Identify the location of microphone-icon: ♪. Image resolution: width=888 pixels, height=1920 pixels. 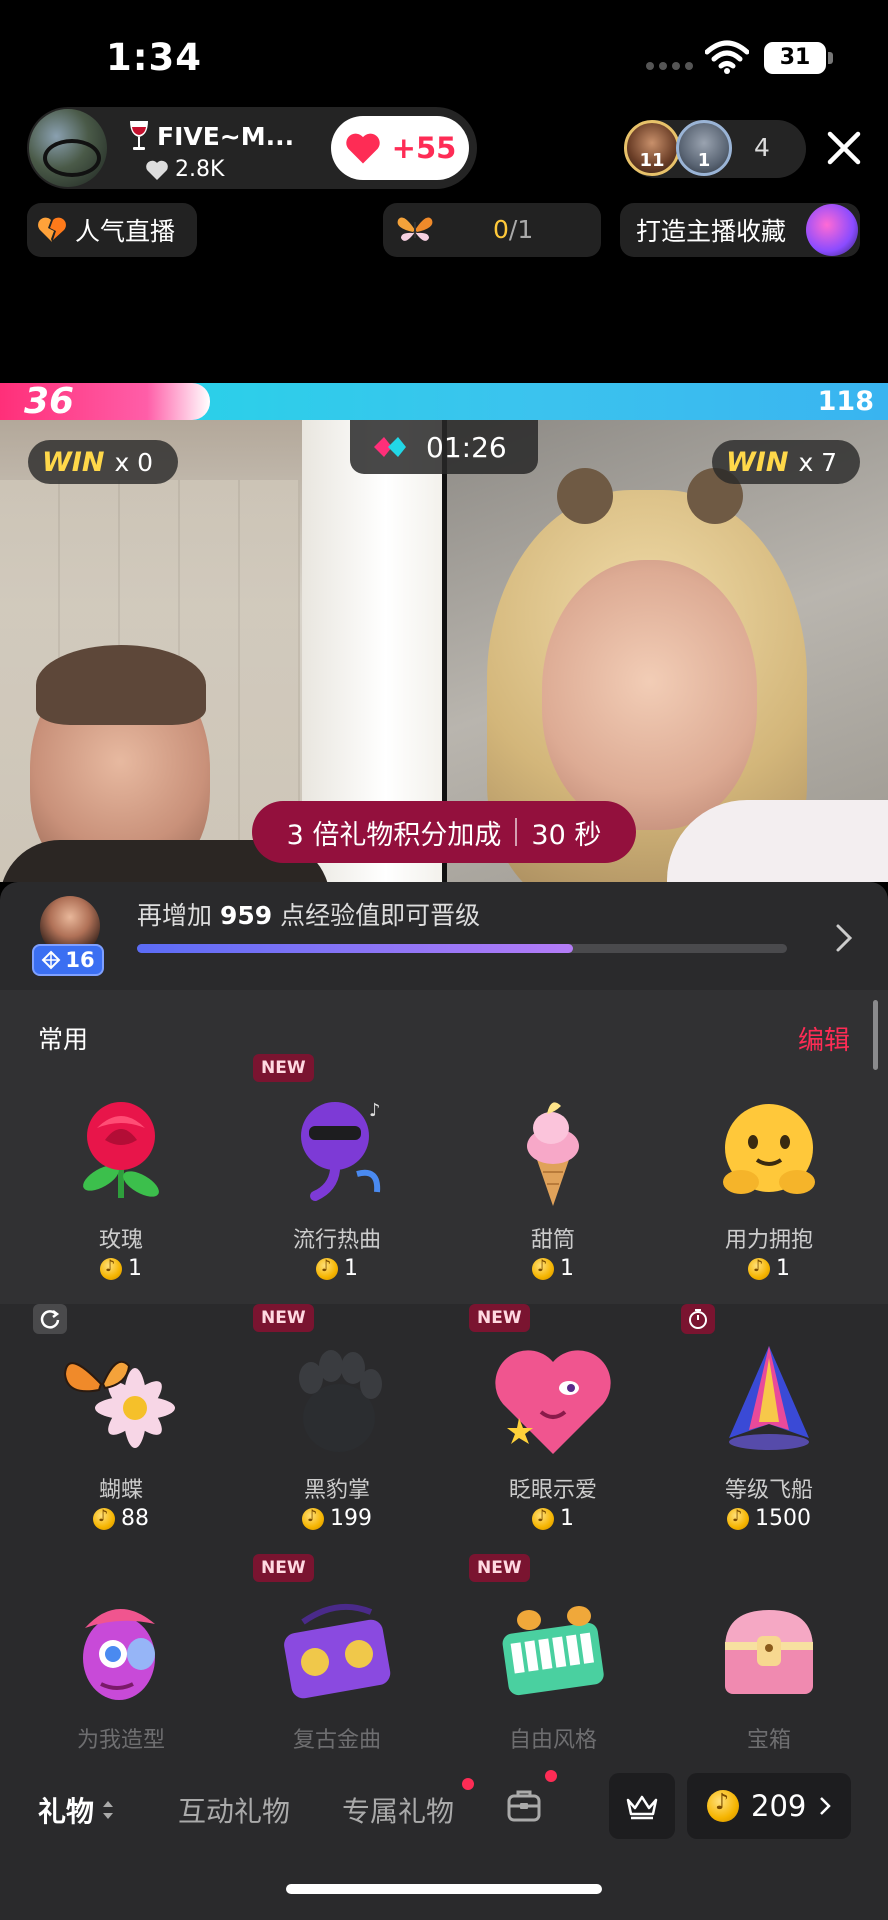
(341, 1150).